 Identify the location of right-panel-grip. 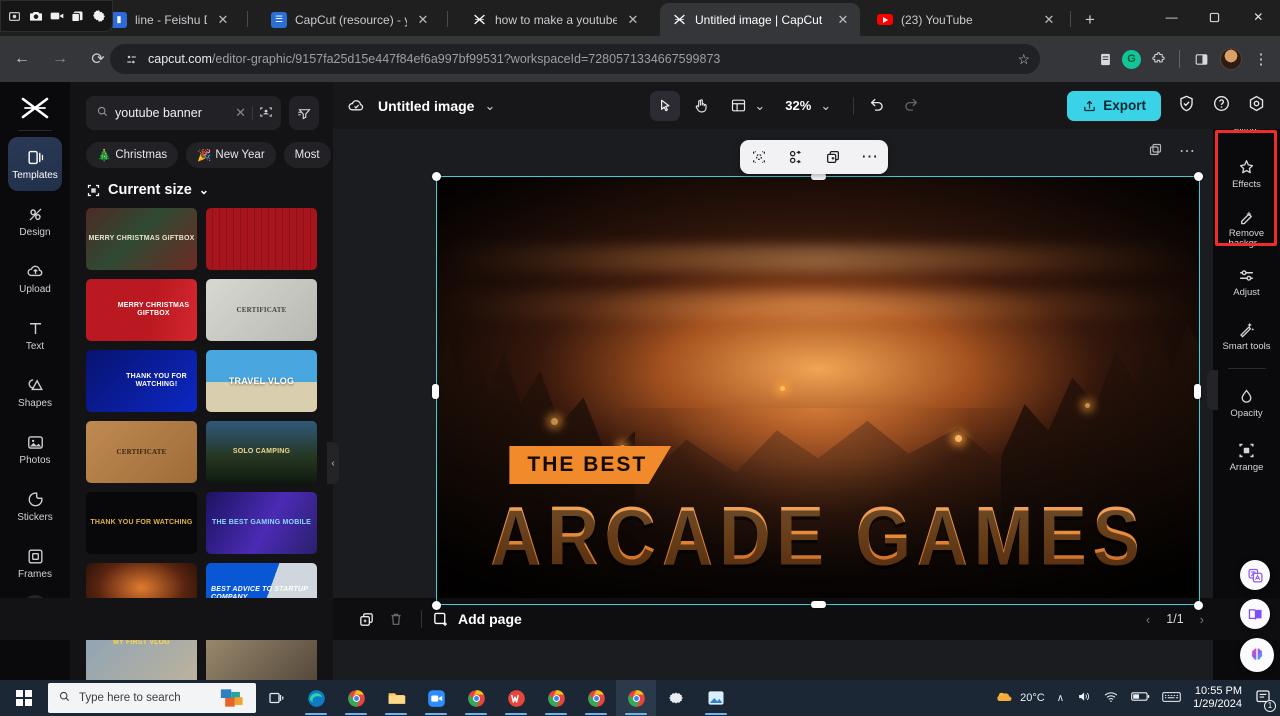
(1212, 390).